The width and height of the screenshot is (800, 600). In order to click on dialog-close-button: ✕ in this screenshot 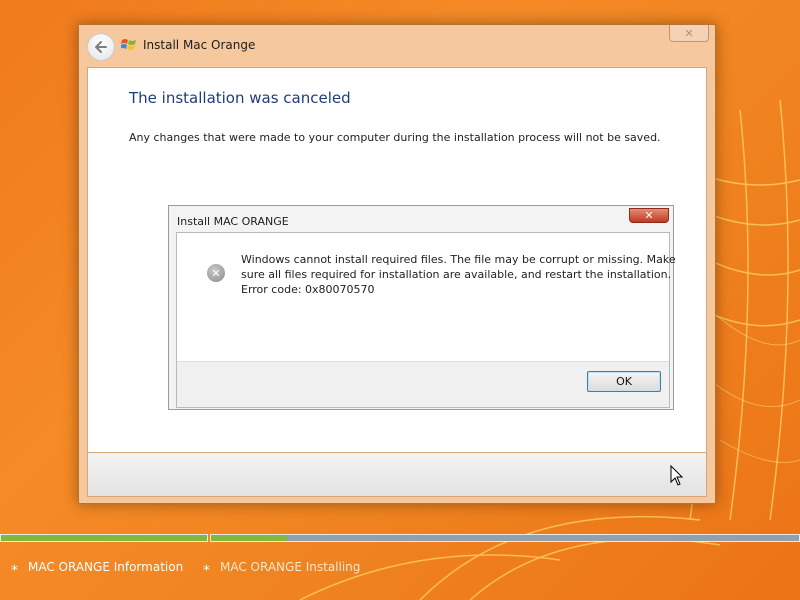, I will do `click(649, 215)`.